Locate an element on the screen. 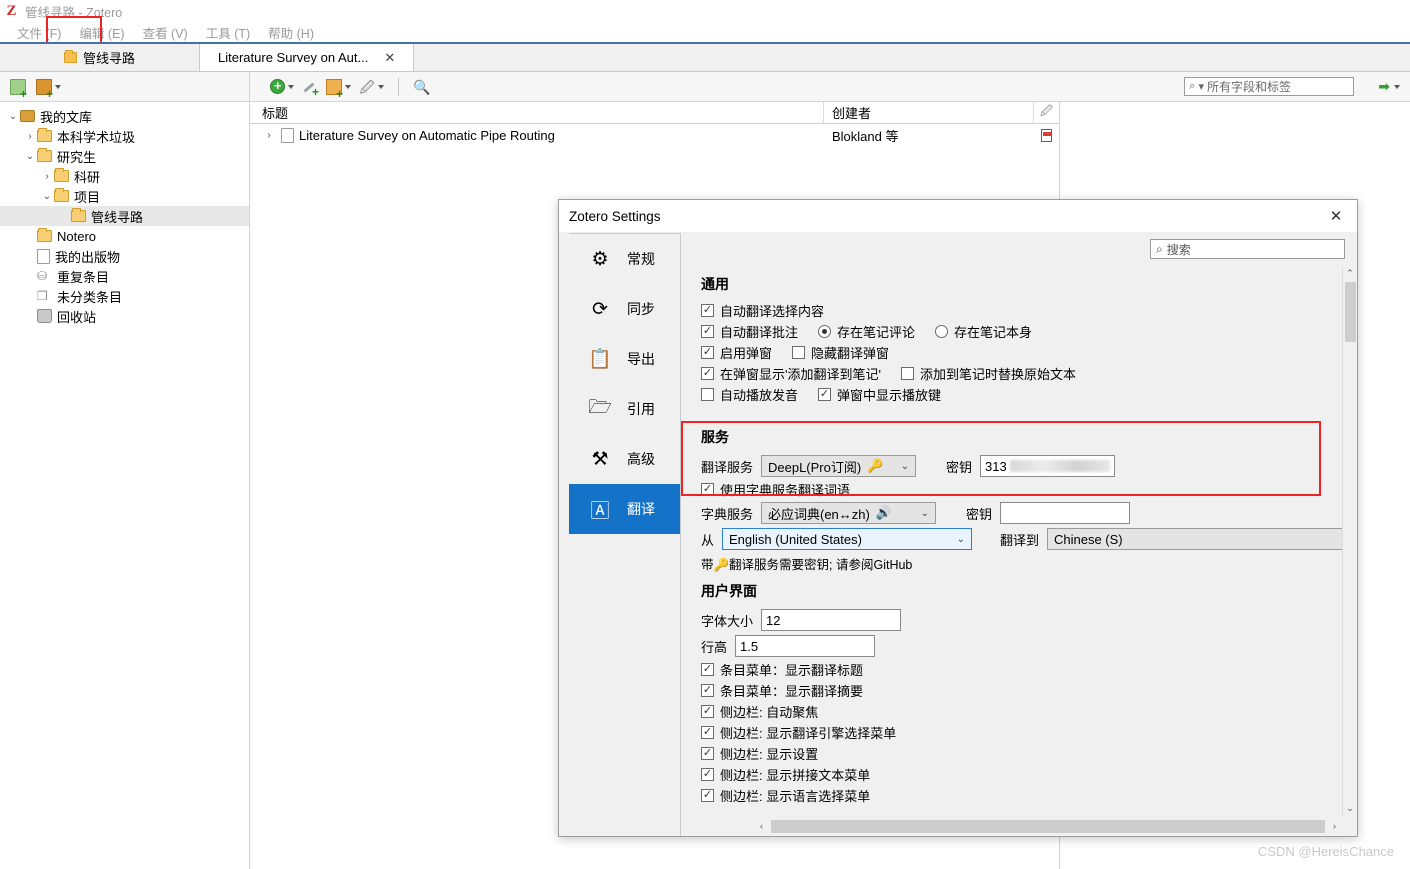 The width and height of the screenshot is (1410, 869). collection-item-3: › 科研 is located at coordinates (124, 176).